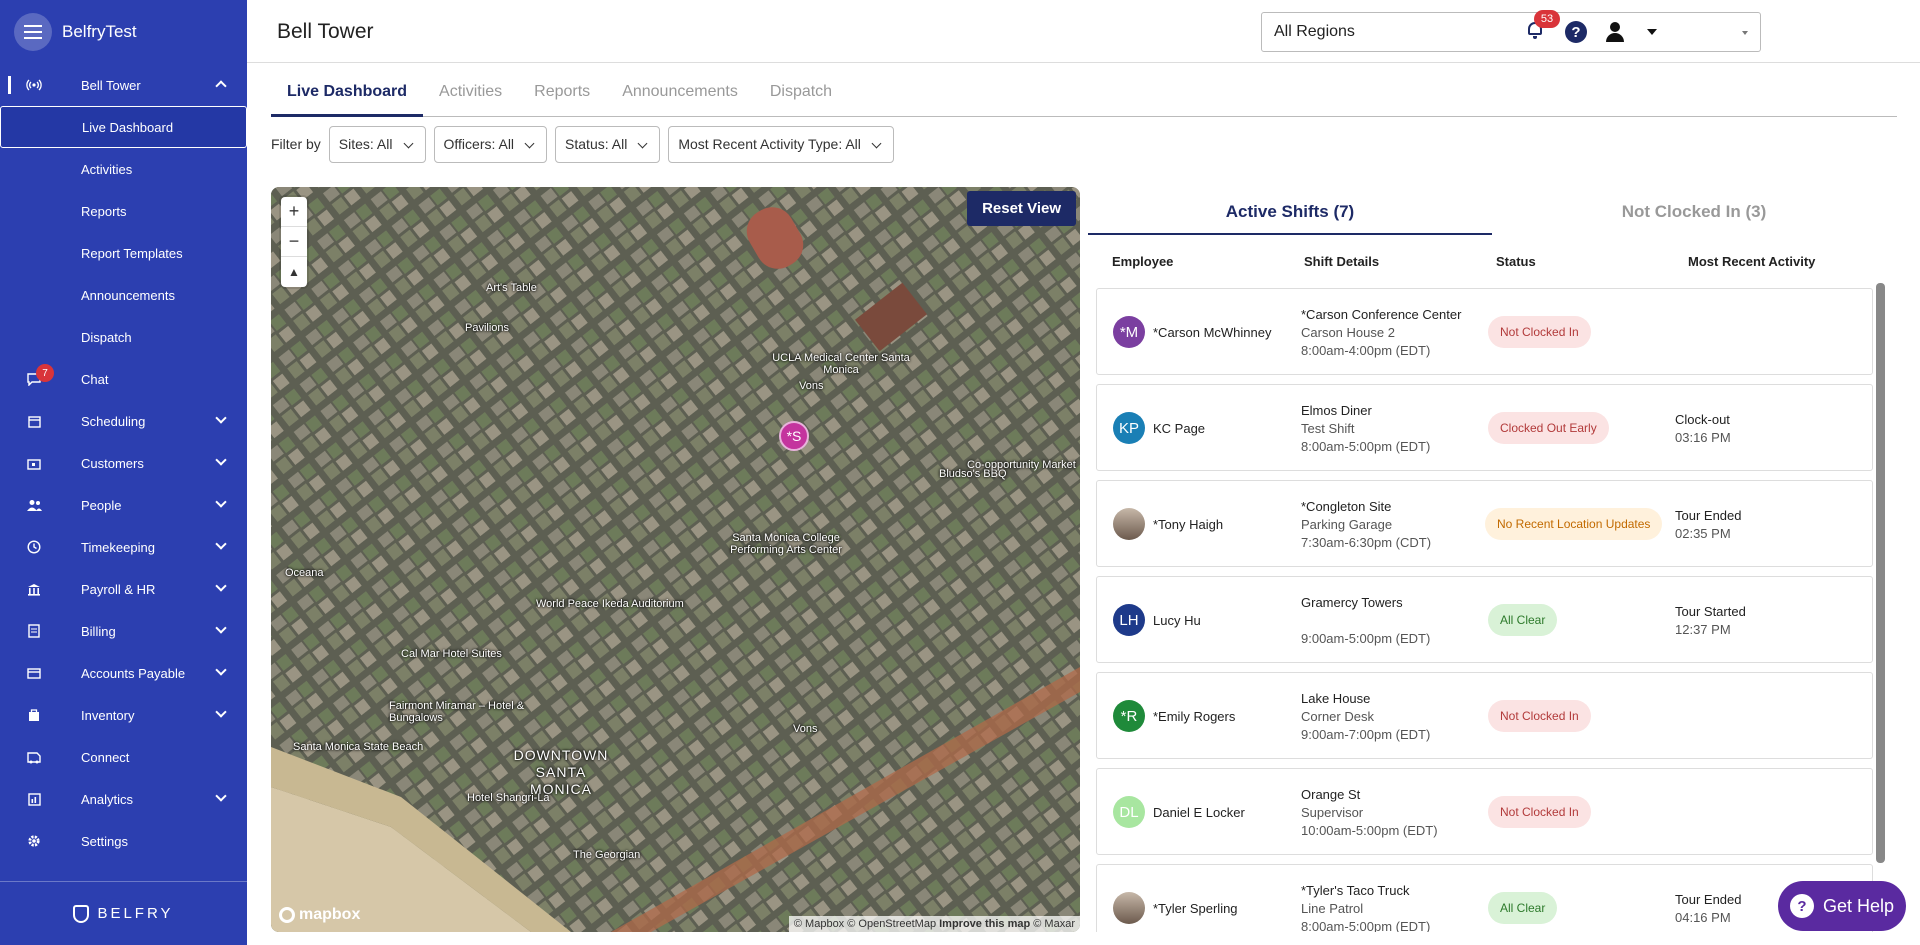 This screenshot has width=1920, height=945. What do you see at coordinates (294, 272) in the screenshot?
I see `compass-icon: ▲` at bounding box center [294, 272].